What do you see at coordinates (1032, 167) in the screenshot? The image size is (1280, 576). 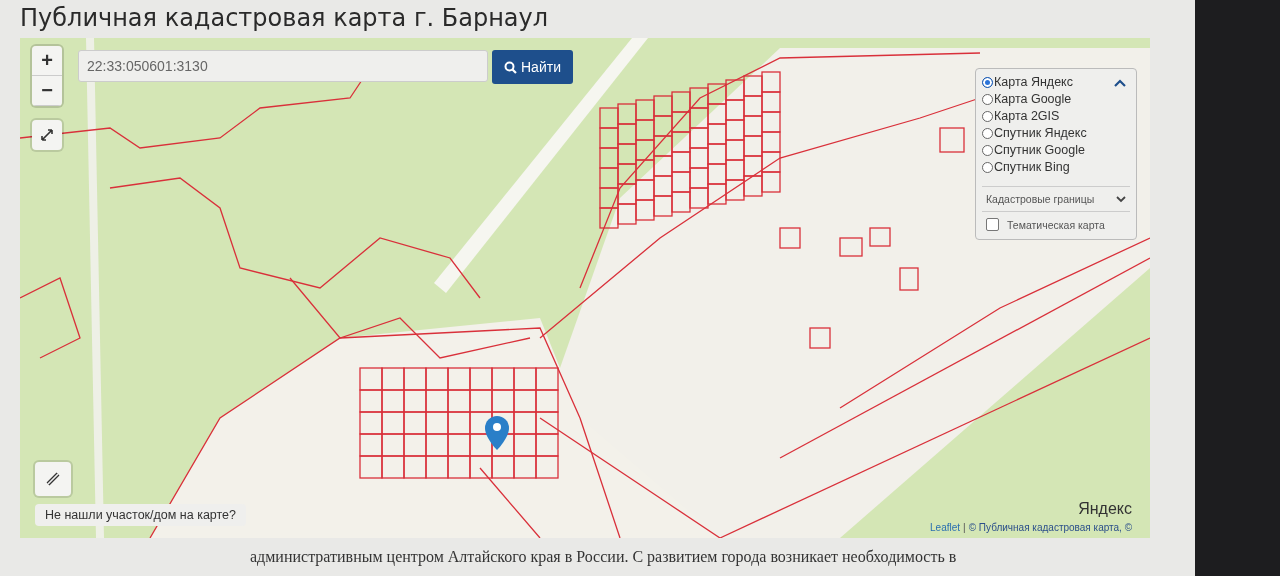 I see `layer-label: Спутник Bing` at bounding box center [1032, 167].